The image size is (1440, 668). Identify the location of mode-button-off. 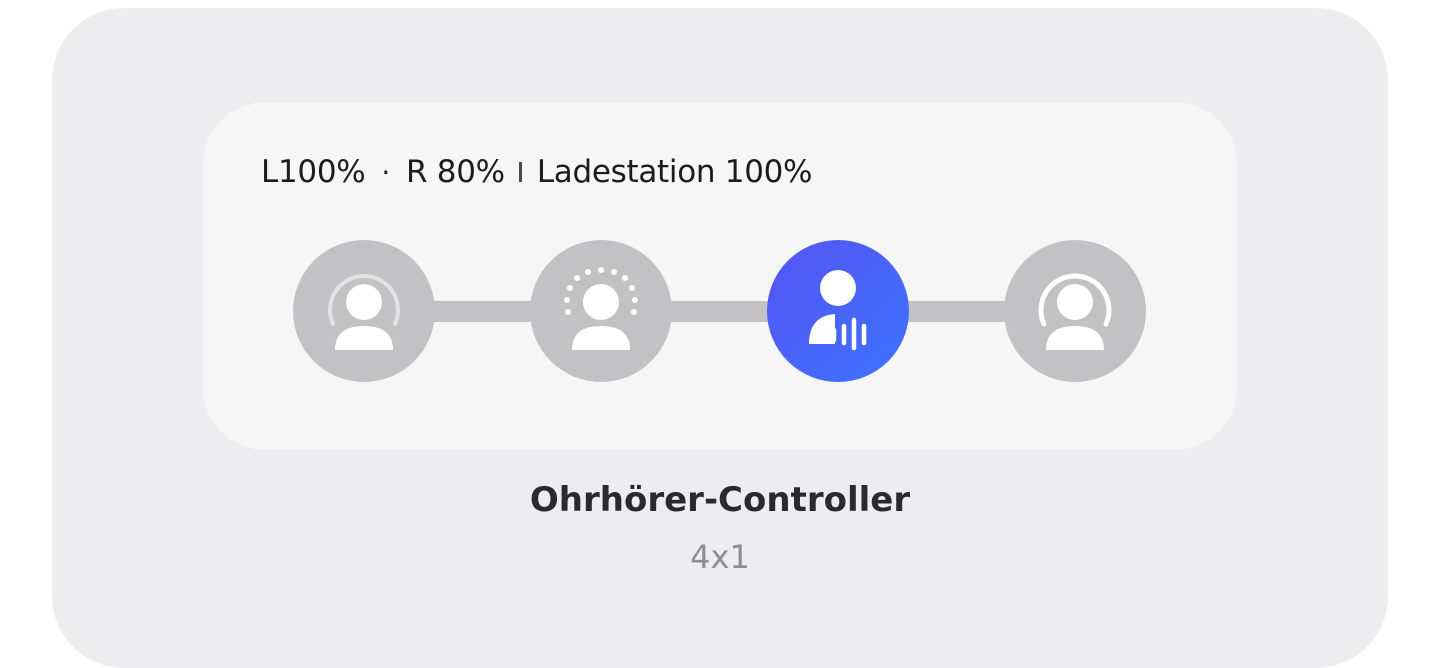
(1075, 311).